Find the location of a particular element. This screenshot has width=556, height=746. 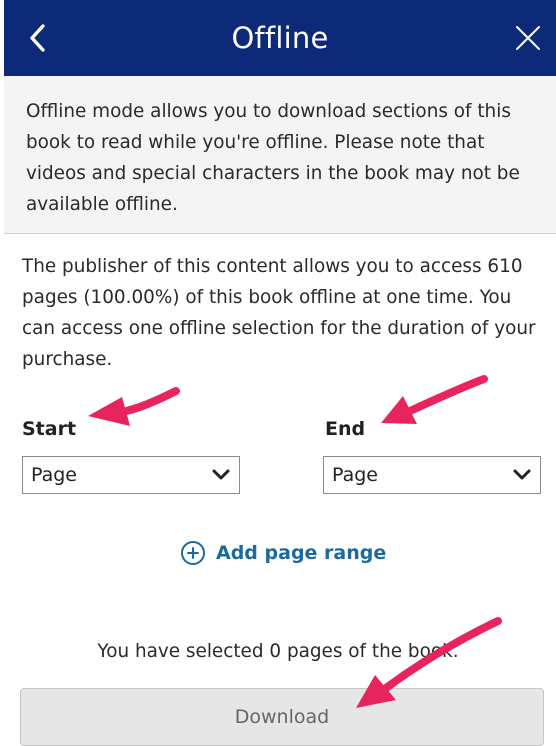

add-page-range-label: Add page range is located at coordinates (301, 553).